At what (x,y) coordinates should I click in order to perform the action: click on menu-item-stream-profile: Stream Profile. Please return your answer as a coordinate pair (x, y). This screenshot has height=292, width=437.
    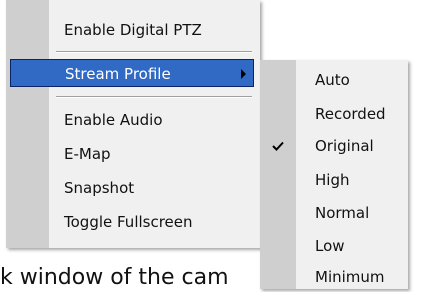
    Looking at the image, I should click on (132, 73).